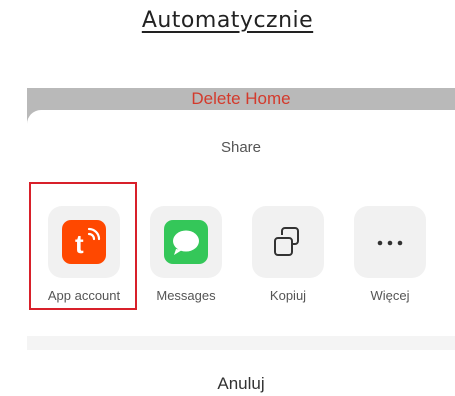  I want to click on cancel-button: Anuluj, so click(241, 384).